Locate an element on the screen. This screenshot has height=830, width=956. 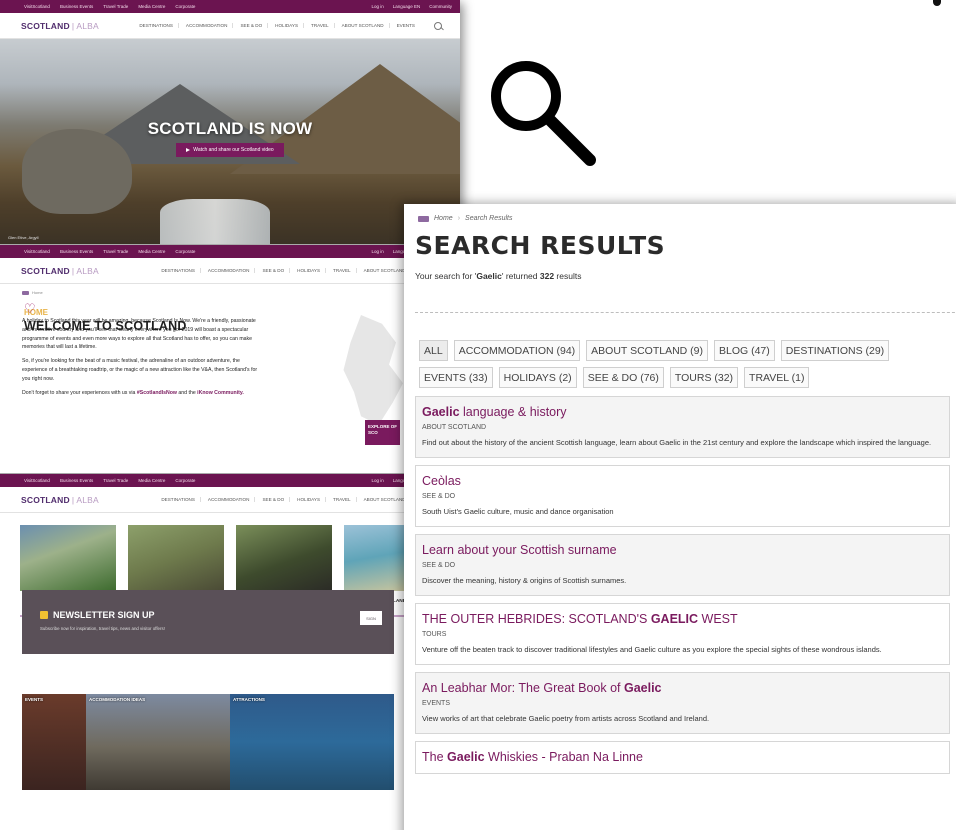
breadcrumb: Home › Search Results is located at coordinates (685, 213).